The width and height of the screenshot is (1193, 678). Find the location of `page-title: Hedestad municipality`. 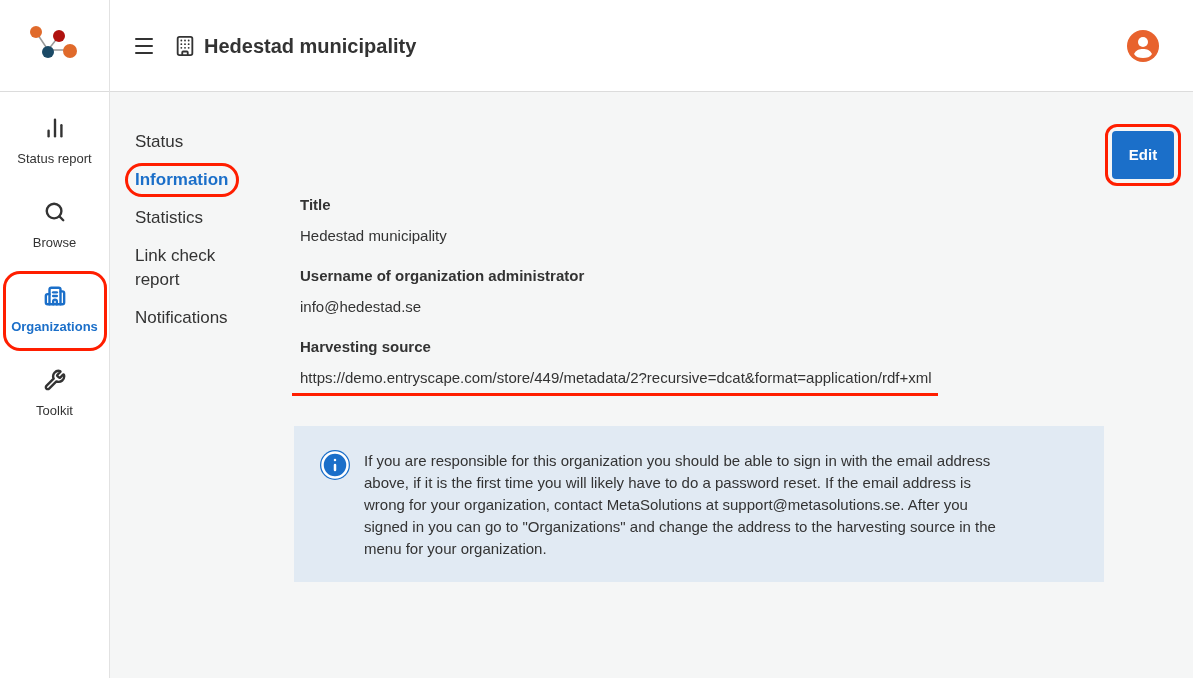

page-title: Hedestad municipality is located at coordinates (310, 46).